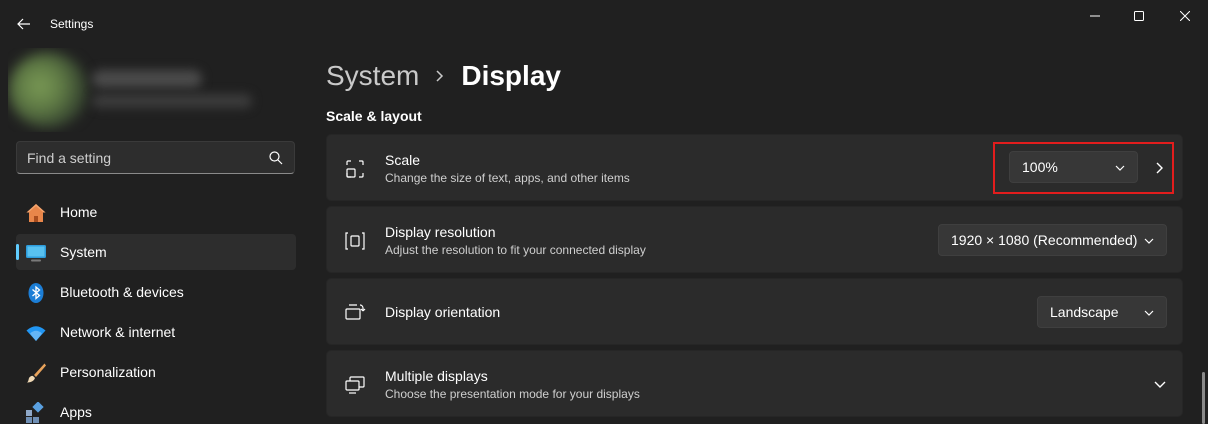 This screenshot has height=424, width=1208. What do you see at coordinates (122, 292) in the screenshot?
I see `sidebar-item-label: Bluetooth & devices` at bounding box center [122, 292].